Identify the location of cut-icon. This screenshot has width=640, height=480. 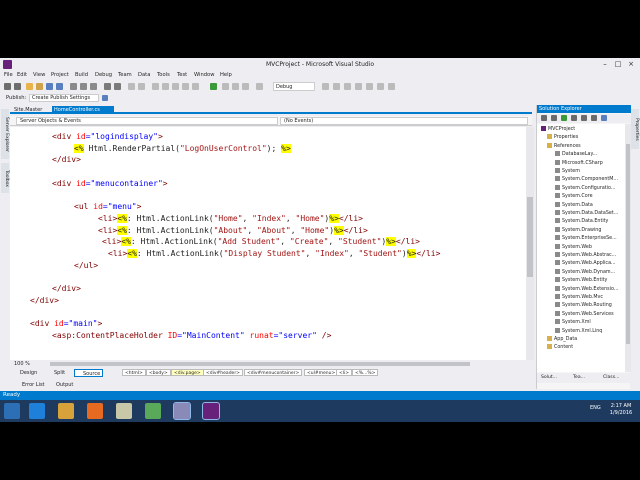
(73, 86).